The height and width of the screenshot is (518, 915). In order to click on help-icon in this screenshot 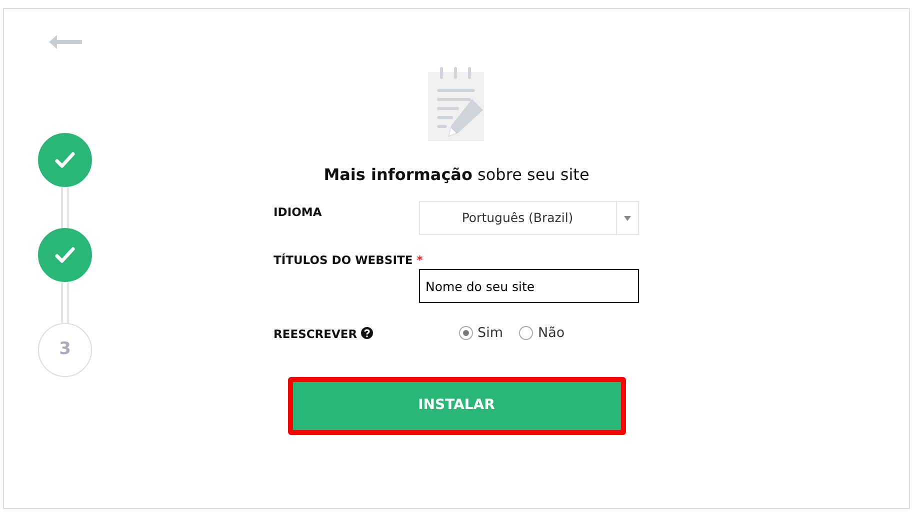, I will do `click(367, 333)`.